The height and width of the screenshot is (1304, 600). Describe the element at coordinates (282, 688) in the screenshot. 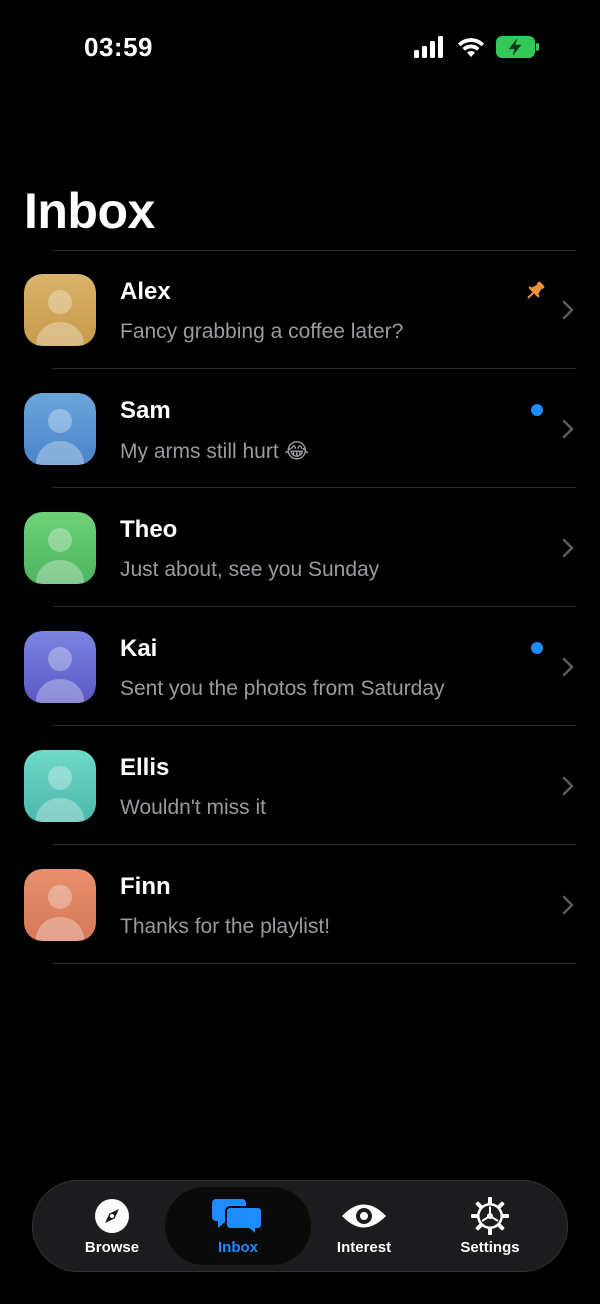

I see `message-preview: Sent you the photos from Saturday` at that location.